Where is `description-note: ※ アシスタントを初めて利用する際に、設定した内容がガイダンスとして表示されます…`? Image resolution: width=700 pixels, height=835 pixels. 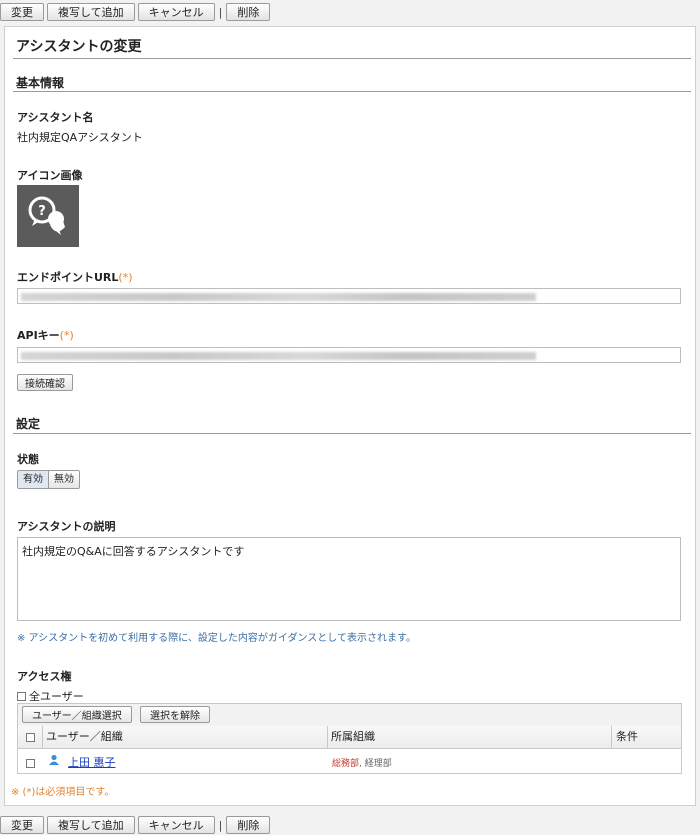 description-note: ※ アシスタントを初めて利用する際に、設定した内容がガイダンスとして表示されます… is located at coordinates (216, 638).